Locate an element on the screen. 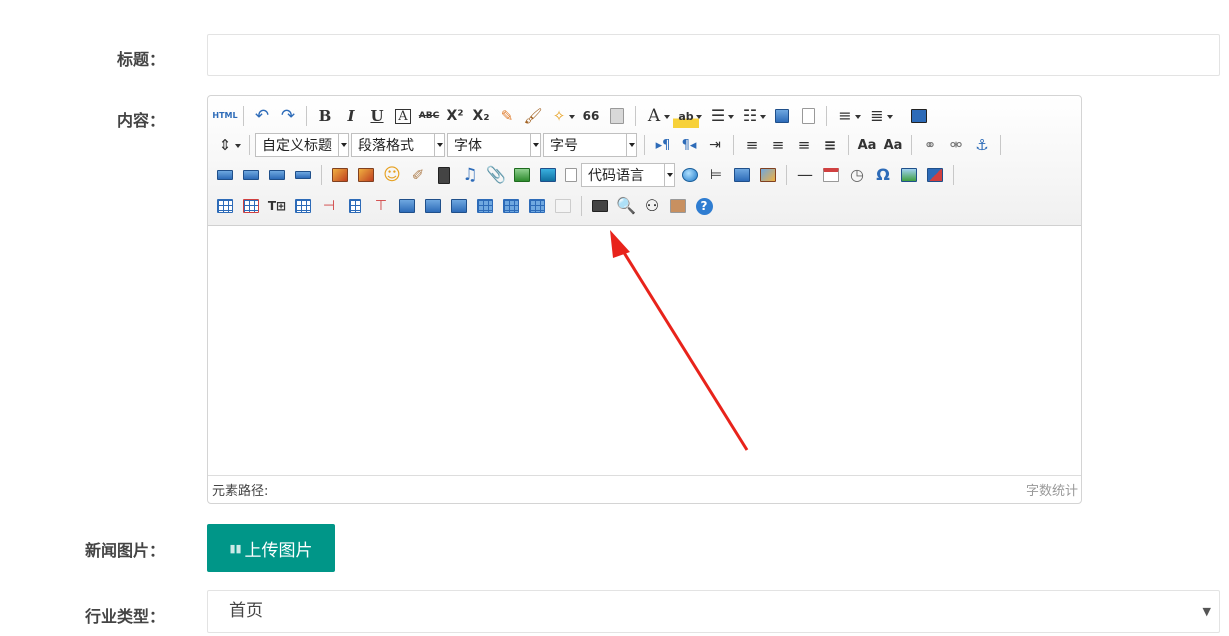 Image resolution: width=1229 pixels, height=636 pixels. bold-icon: B is located at coordinates (325, 116).